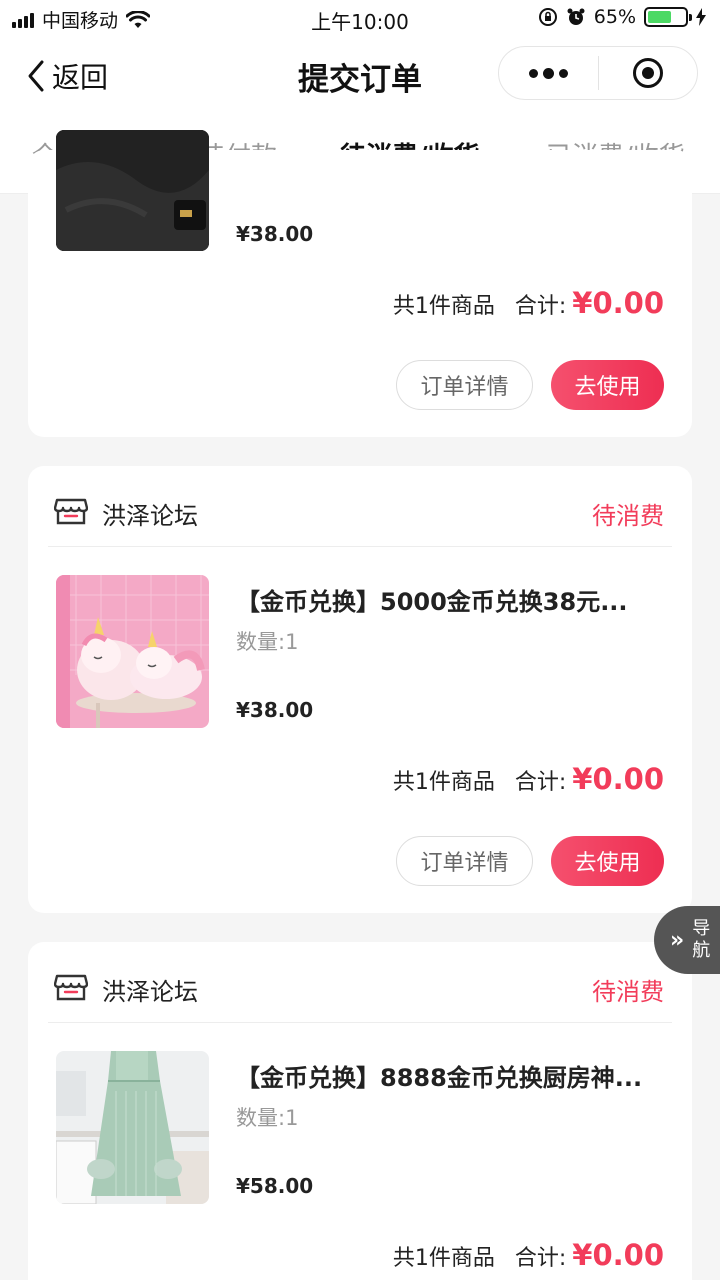  I want to click on more-icon, so click(548, 73).